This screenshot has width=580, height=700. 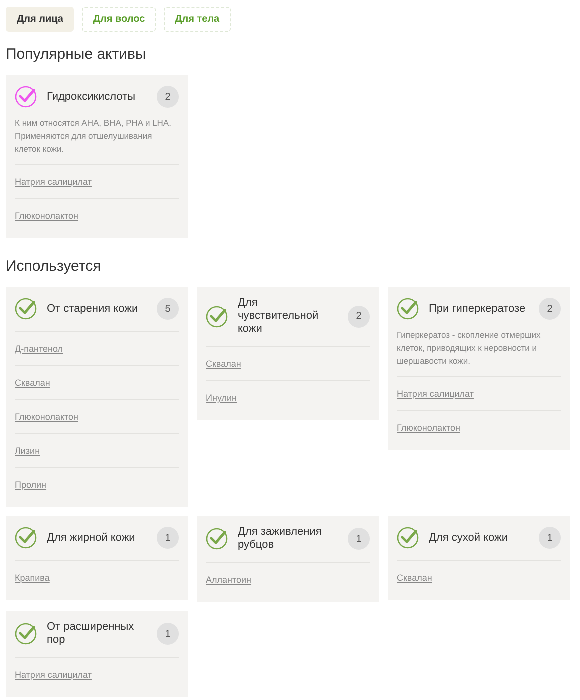 What do you see at coordinates (77, 54) in the screenshot?
I see `section-heading: Популярные активы` at bounding box center [77, 54].